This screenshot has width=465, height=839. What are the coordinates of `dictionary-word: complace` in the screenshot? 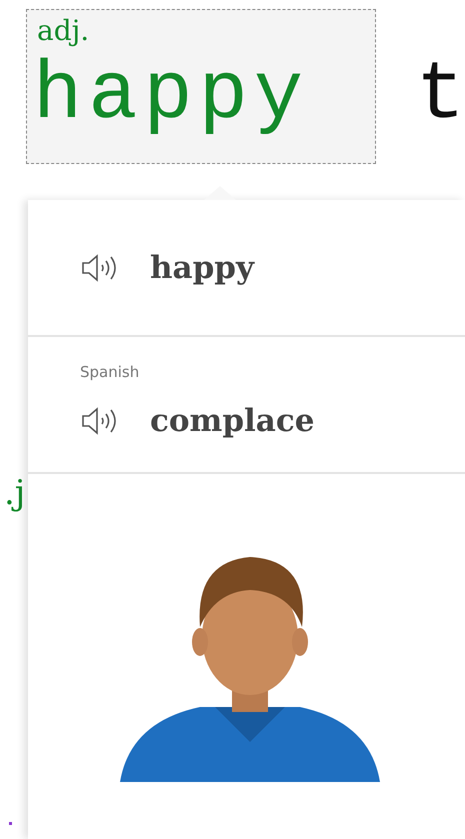 It's located at (232, 420).